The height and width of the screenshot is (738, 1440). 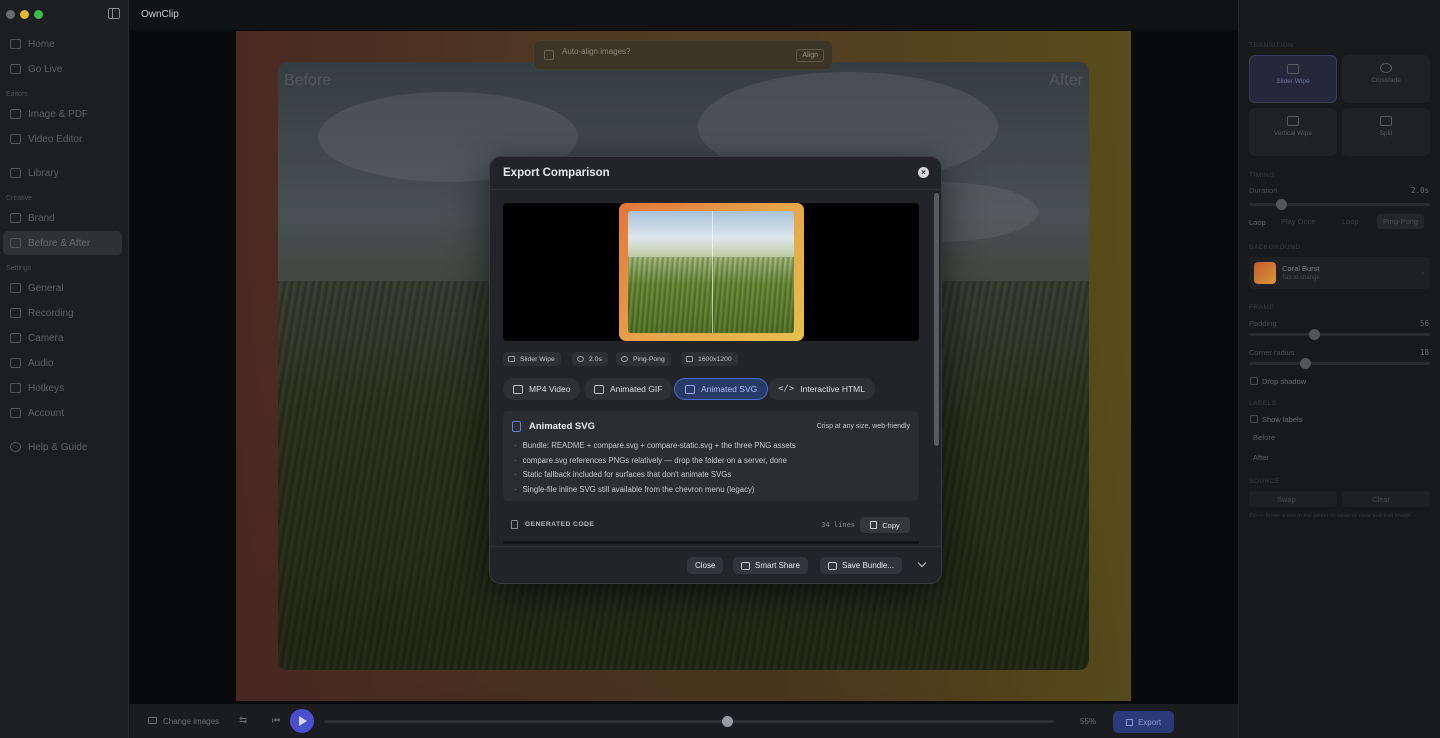 What do you see at coordinates (705, 565) in the screenshot?
I see `close-button: Close` at bounding box center [705, 565].